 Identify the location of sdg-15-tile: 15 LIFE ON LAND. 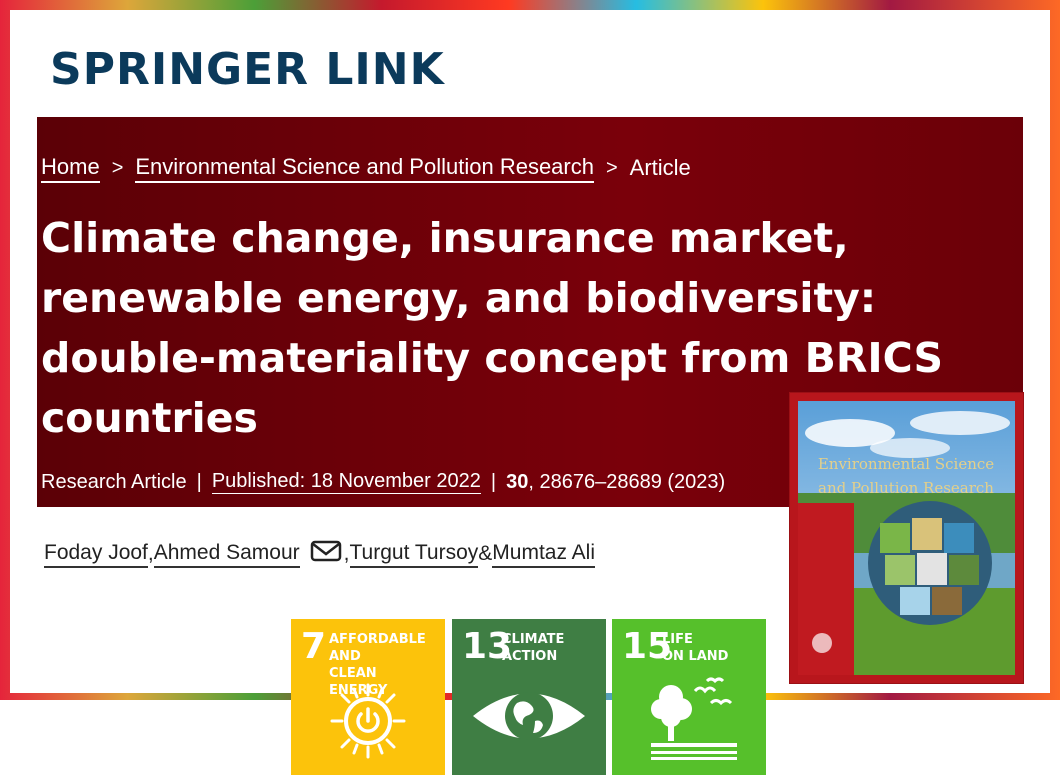
(689, 697).